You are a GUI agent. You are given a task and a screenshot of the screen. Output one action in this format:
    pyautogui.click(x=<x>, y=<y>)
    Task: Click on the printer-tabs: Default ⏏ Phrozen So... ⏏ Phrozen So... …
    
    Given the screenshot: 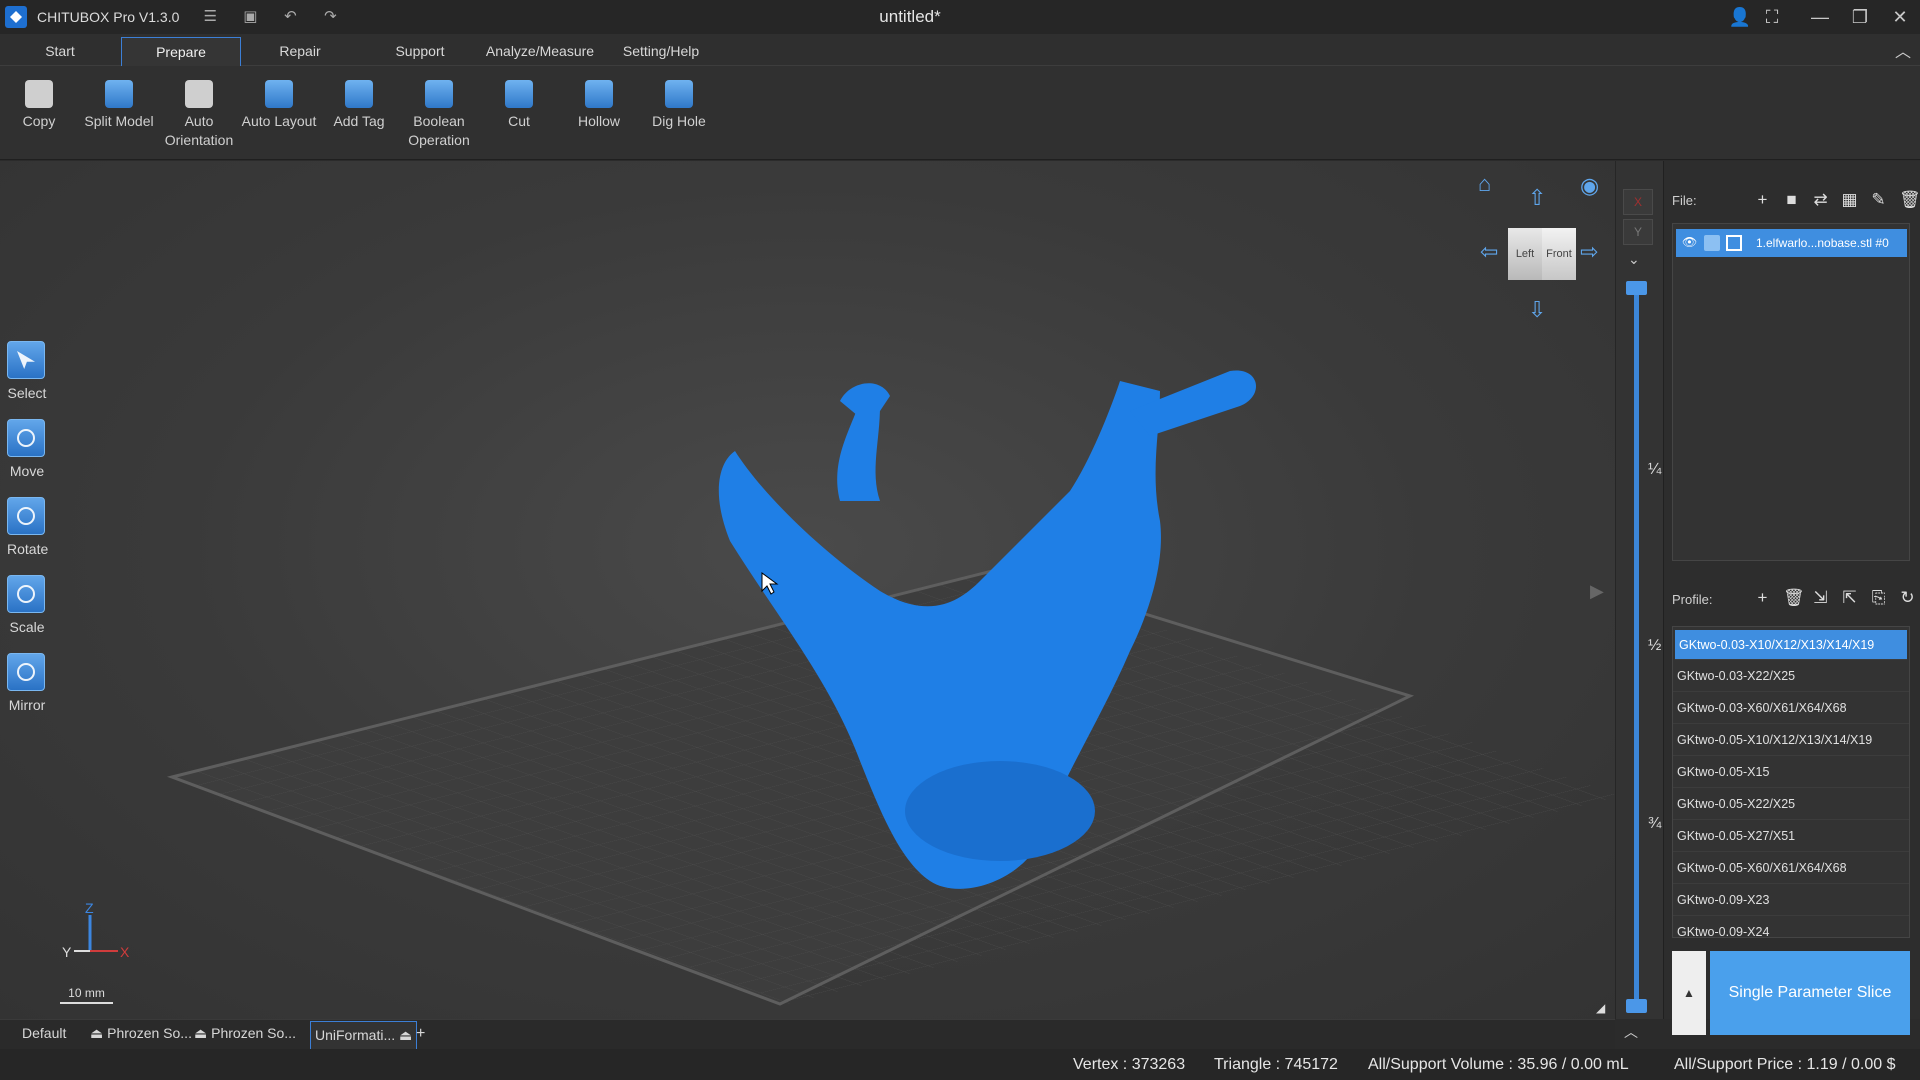 What is the action you would take?
    pyautogui.click(x=807, y=1034)
    